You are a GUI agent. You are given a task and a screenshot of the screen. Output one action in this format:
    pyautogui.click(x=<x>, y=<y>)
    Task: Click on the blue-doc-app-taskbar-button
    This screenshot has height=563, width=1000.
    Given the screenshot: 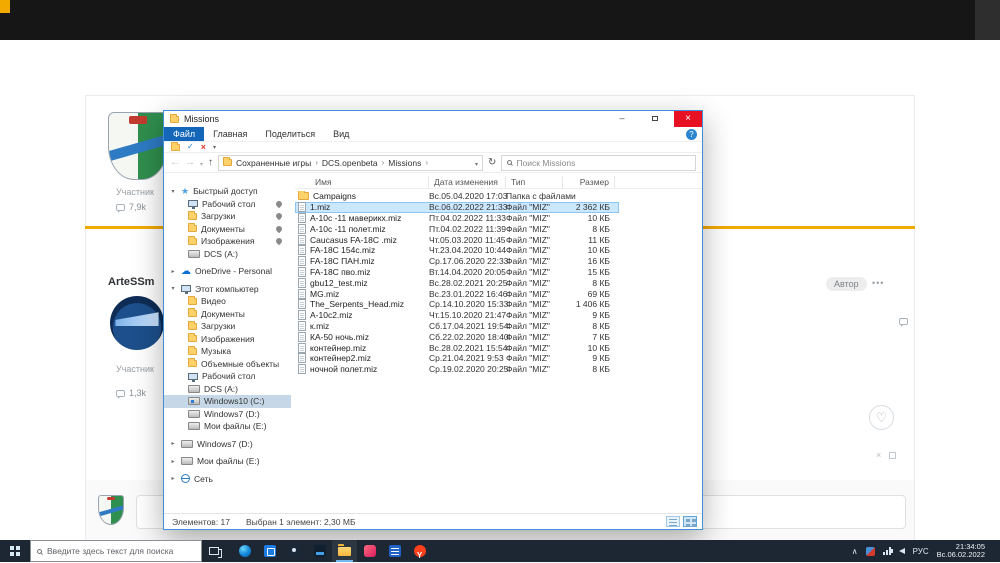 What is the action you would take?
    pyautogui.click(x=394, y=551)
    